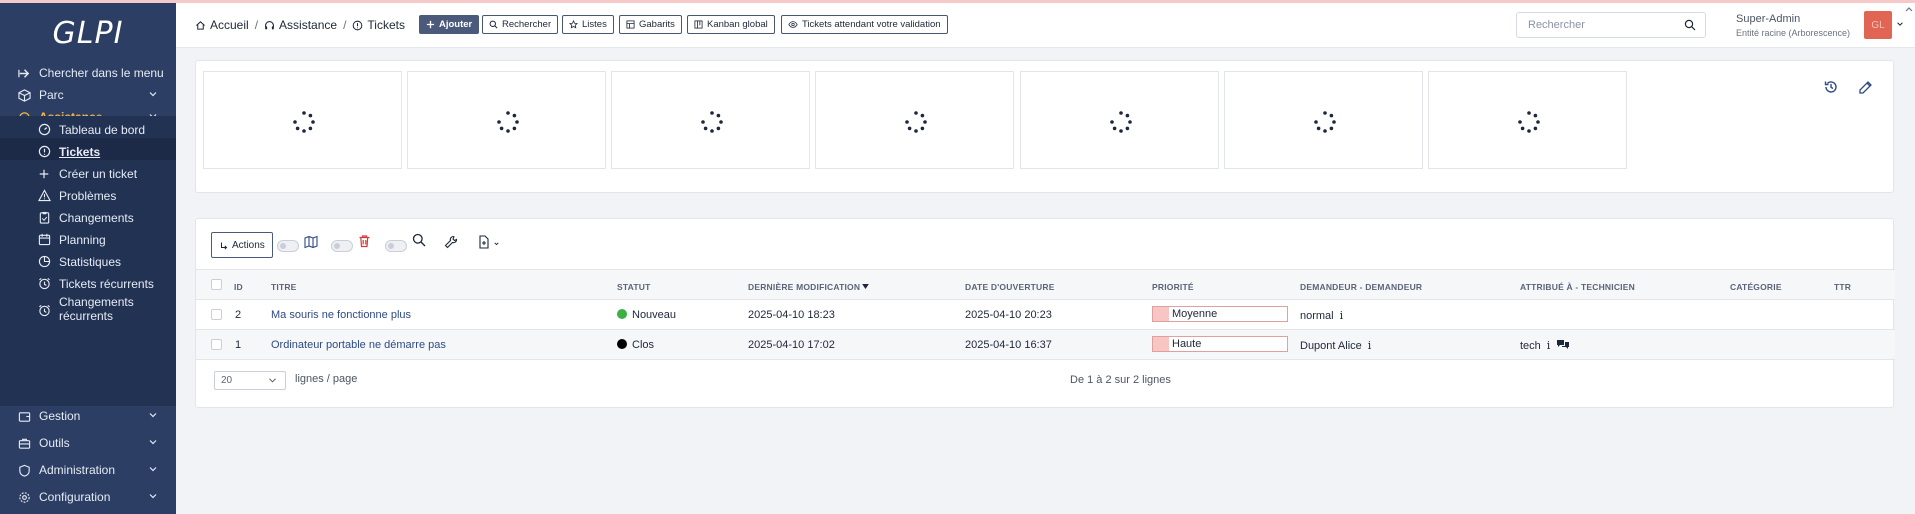  Describe the element at coordinates (1768, 19) in the screenshot. I see `user-name: Super-Admin` at that location.